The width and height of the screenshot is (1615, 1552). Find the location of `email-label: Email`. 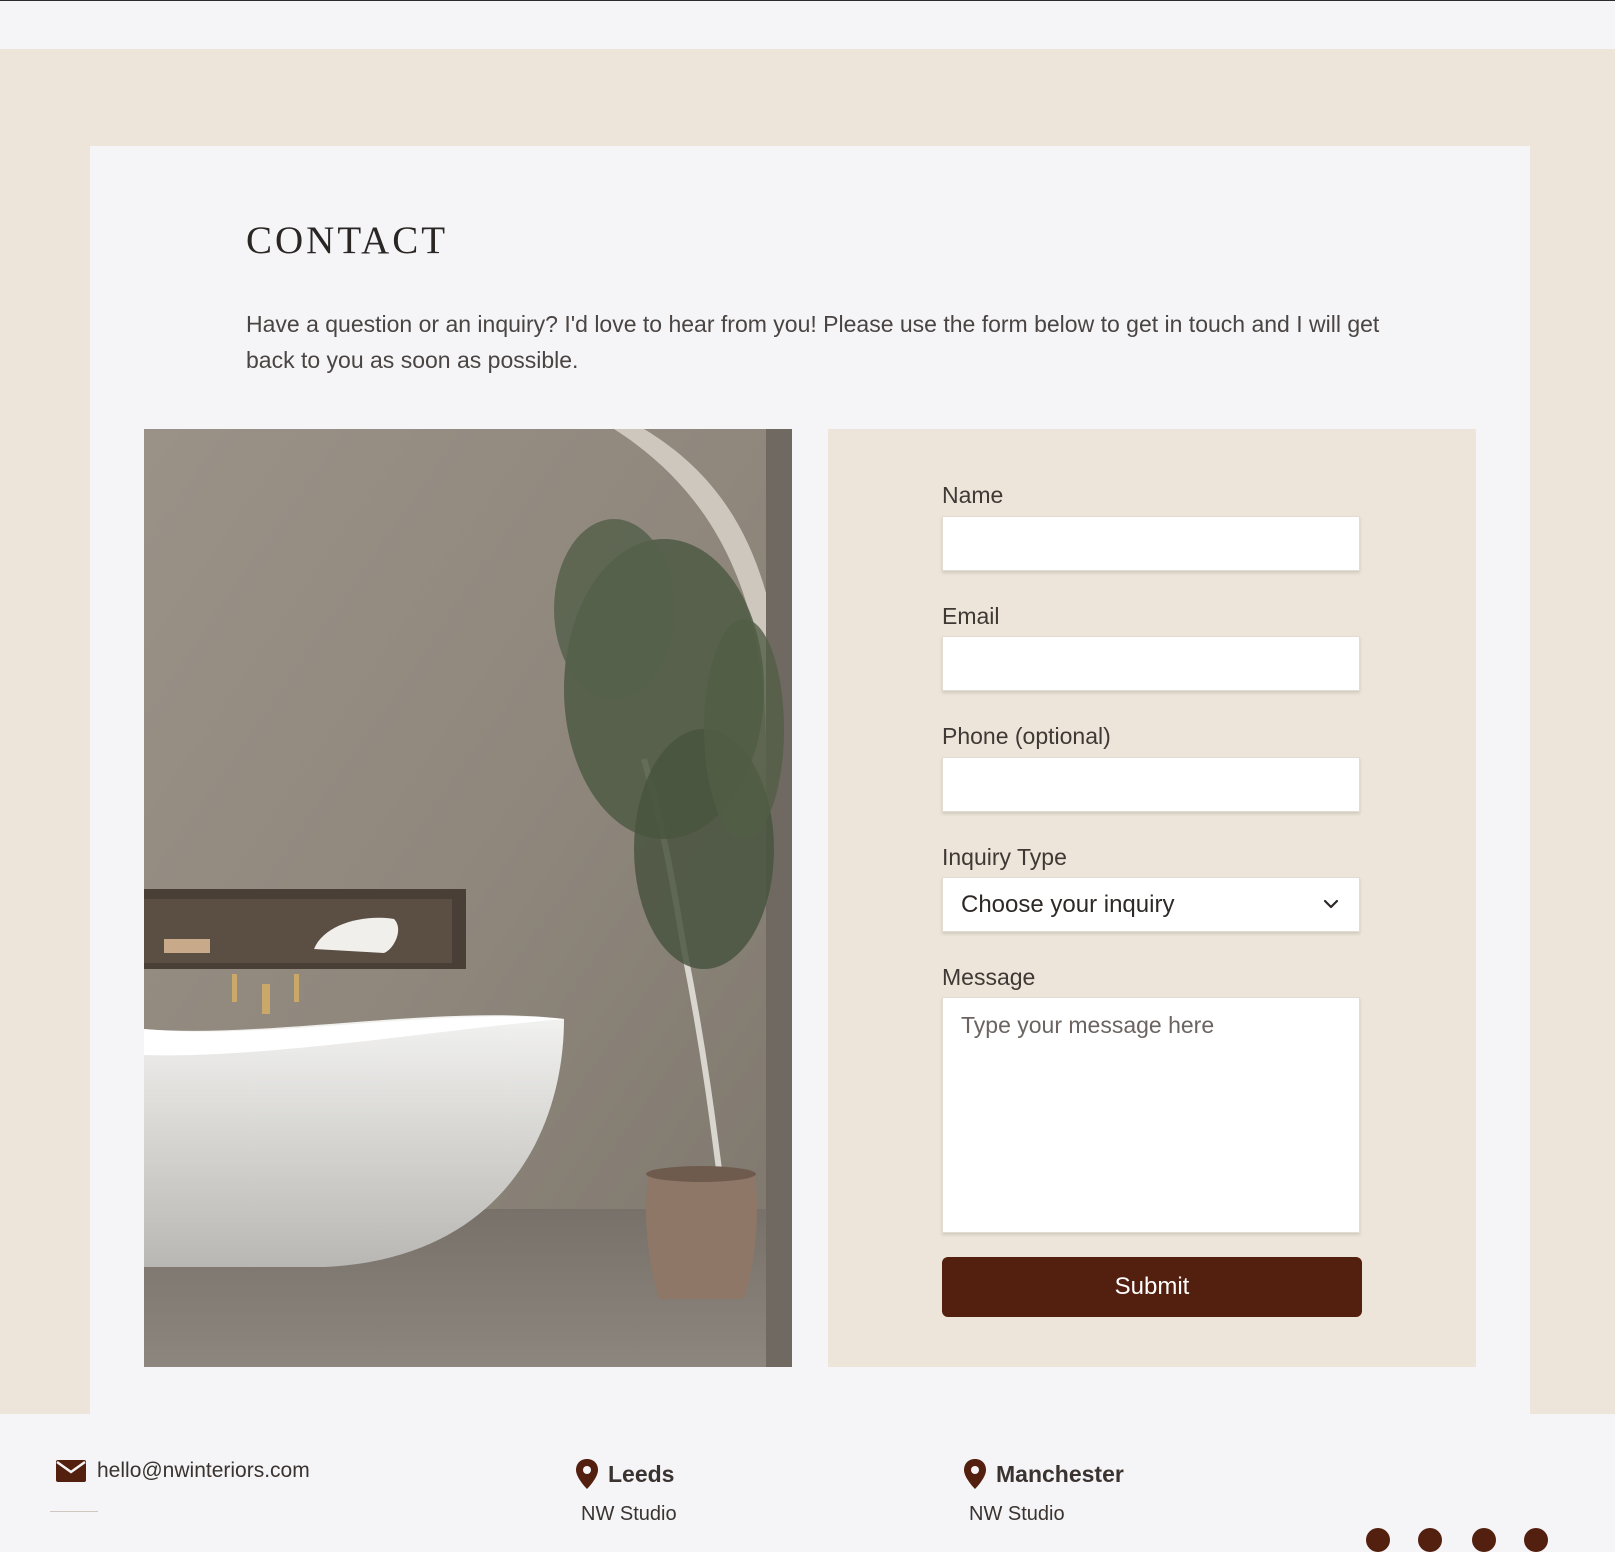

email-label: Email is located at coordinates (971, 616).